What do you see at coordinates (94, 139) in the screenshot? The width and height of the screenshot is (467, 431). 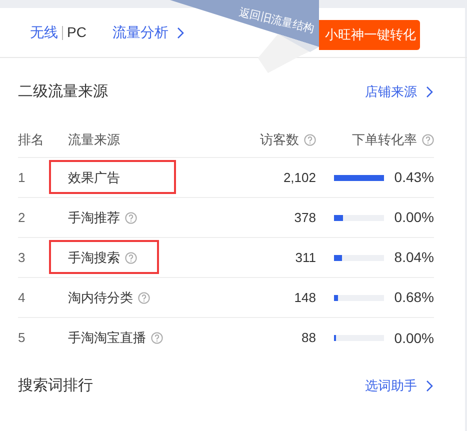 I see `column-header: 流量来源` at bounding box center [94, 139].